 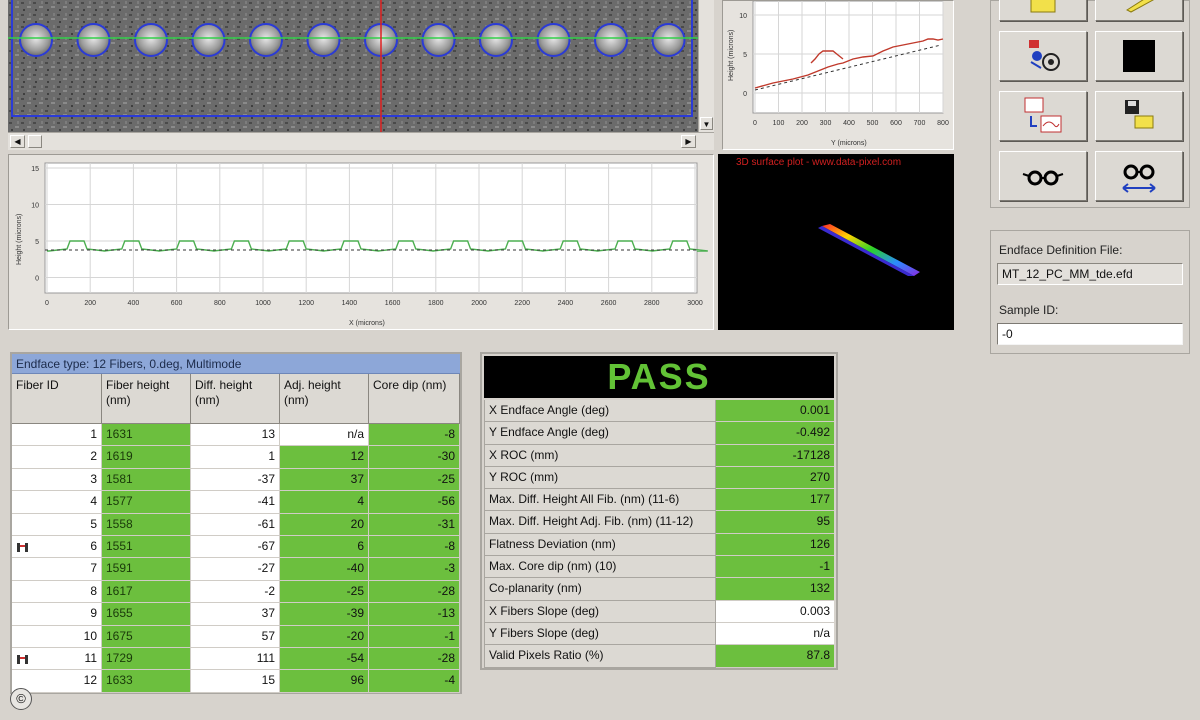 I want to click on column-header-core-dip: Core dip (nm), so click(x=414, y=398).